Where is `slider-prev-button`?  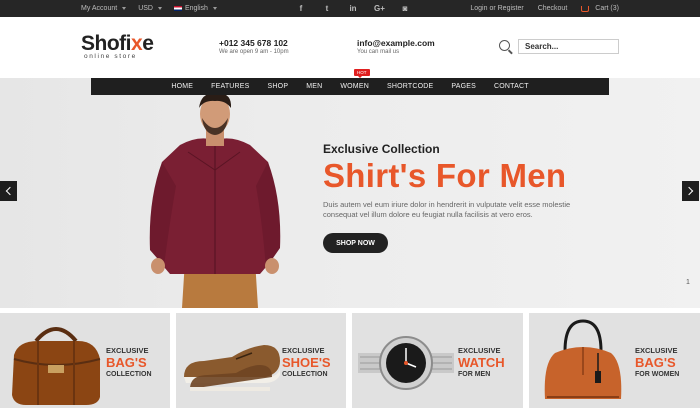
slider-prev-button is located at coordinates (8, 191).